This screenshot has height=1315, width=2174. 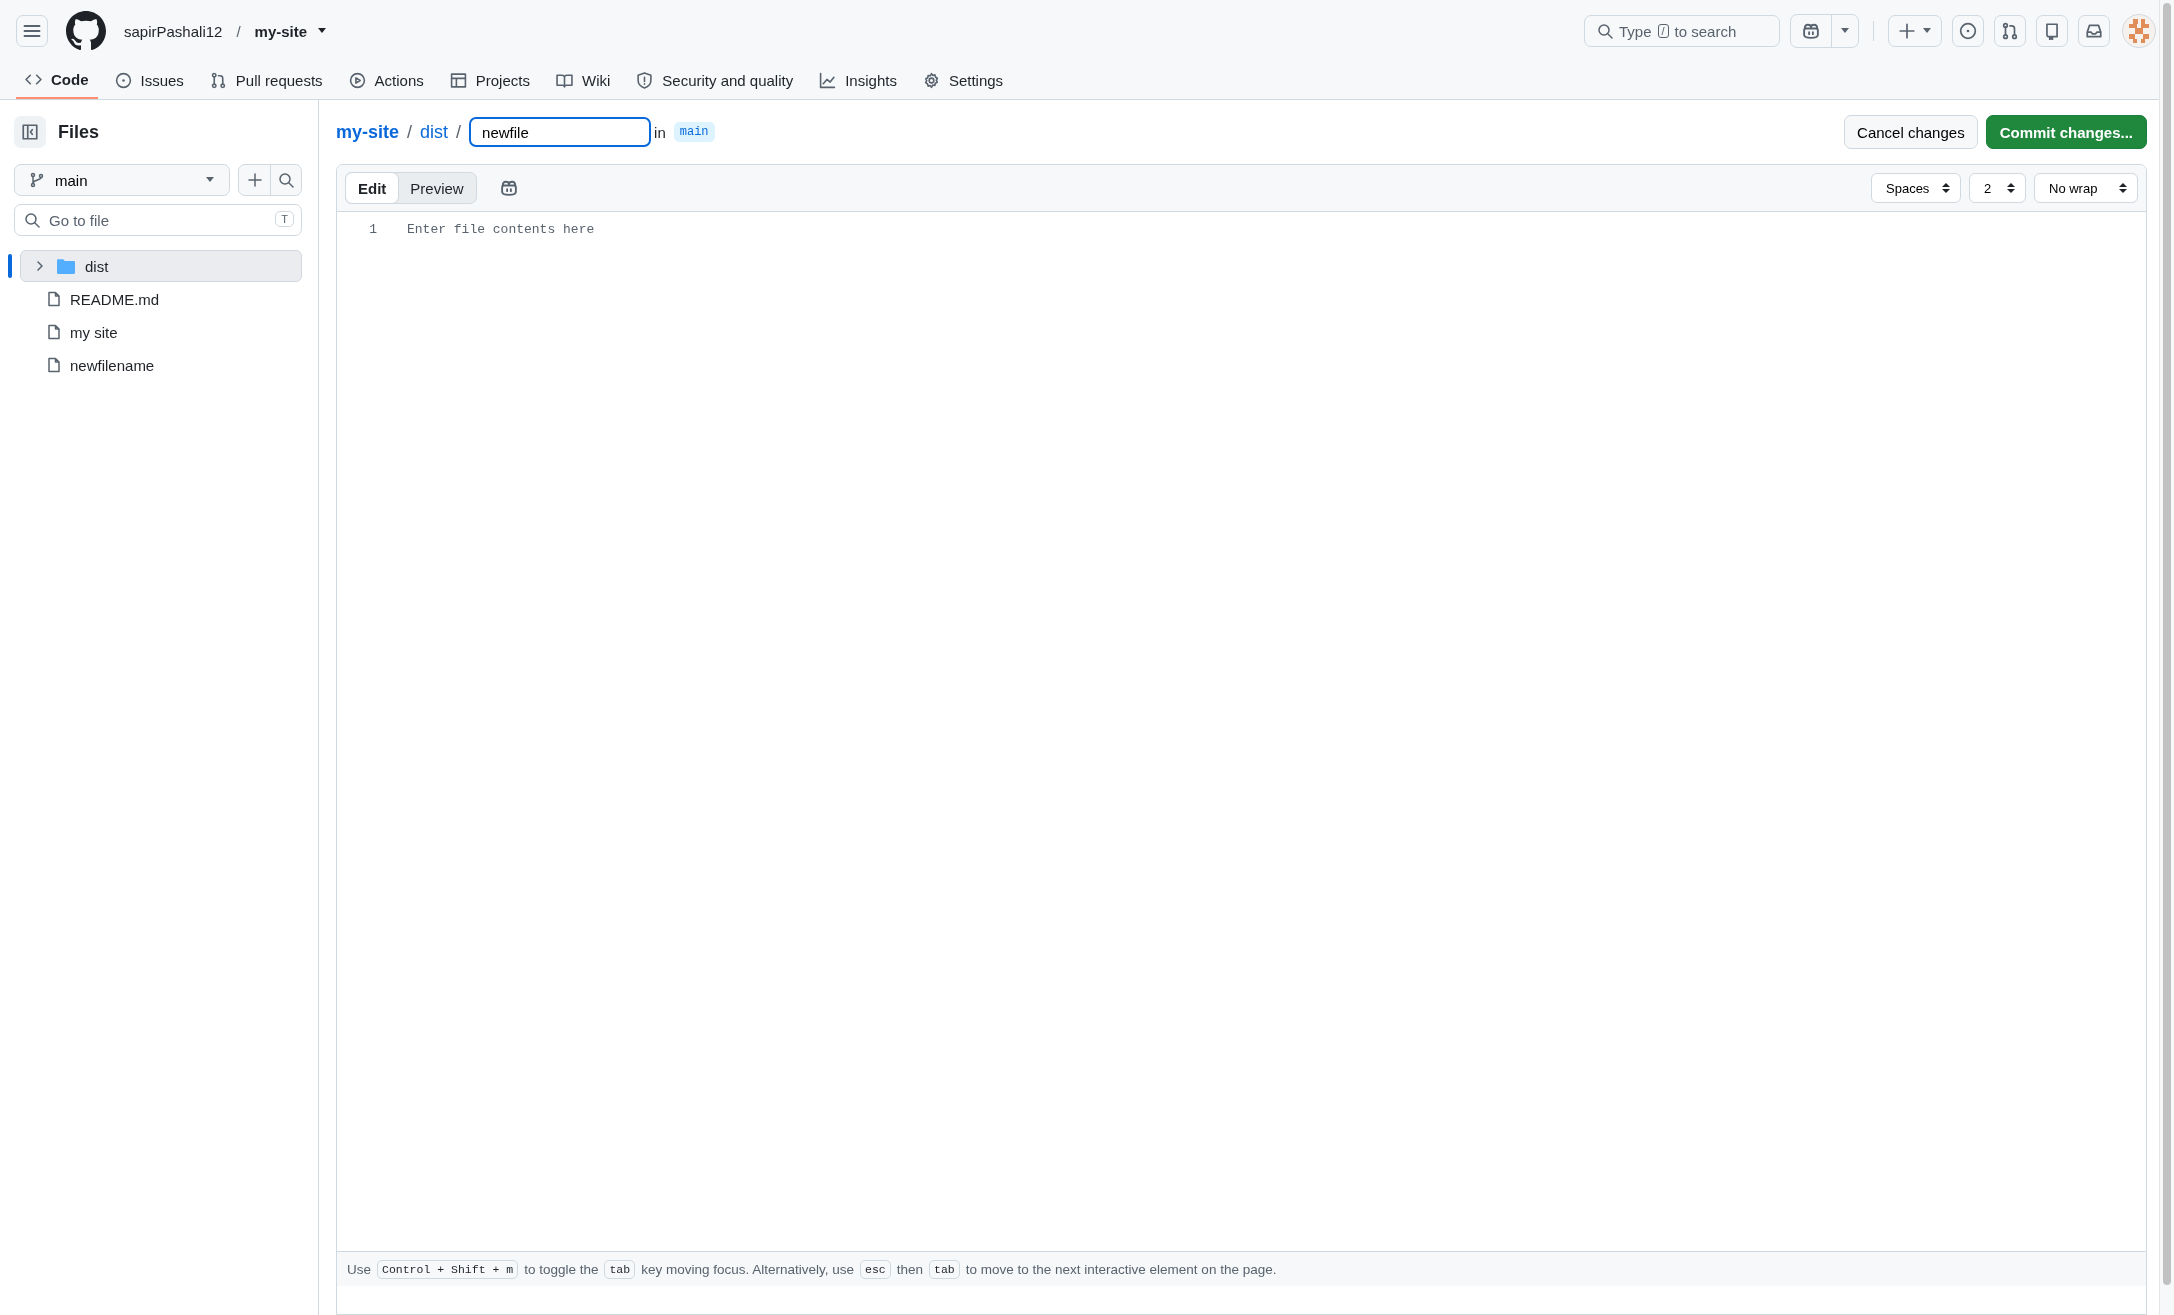 I want to click on sidebar-toggle-icon, so click(x=30, y=132).